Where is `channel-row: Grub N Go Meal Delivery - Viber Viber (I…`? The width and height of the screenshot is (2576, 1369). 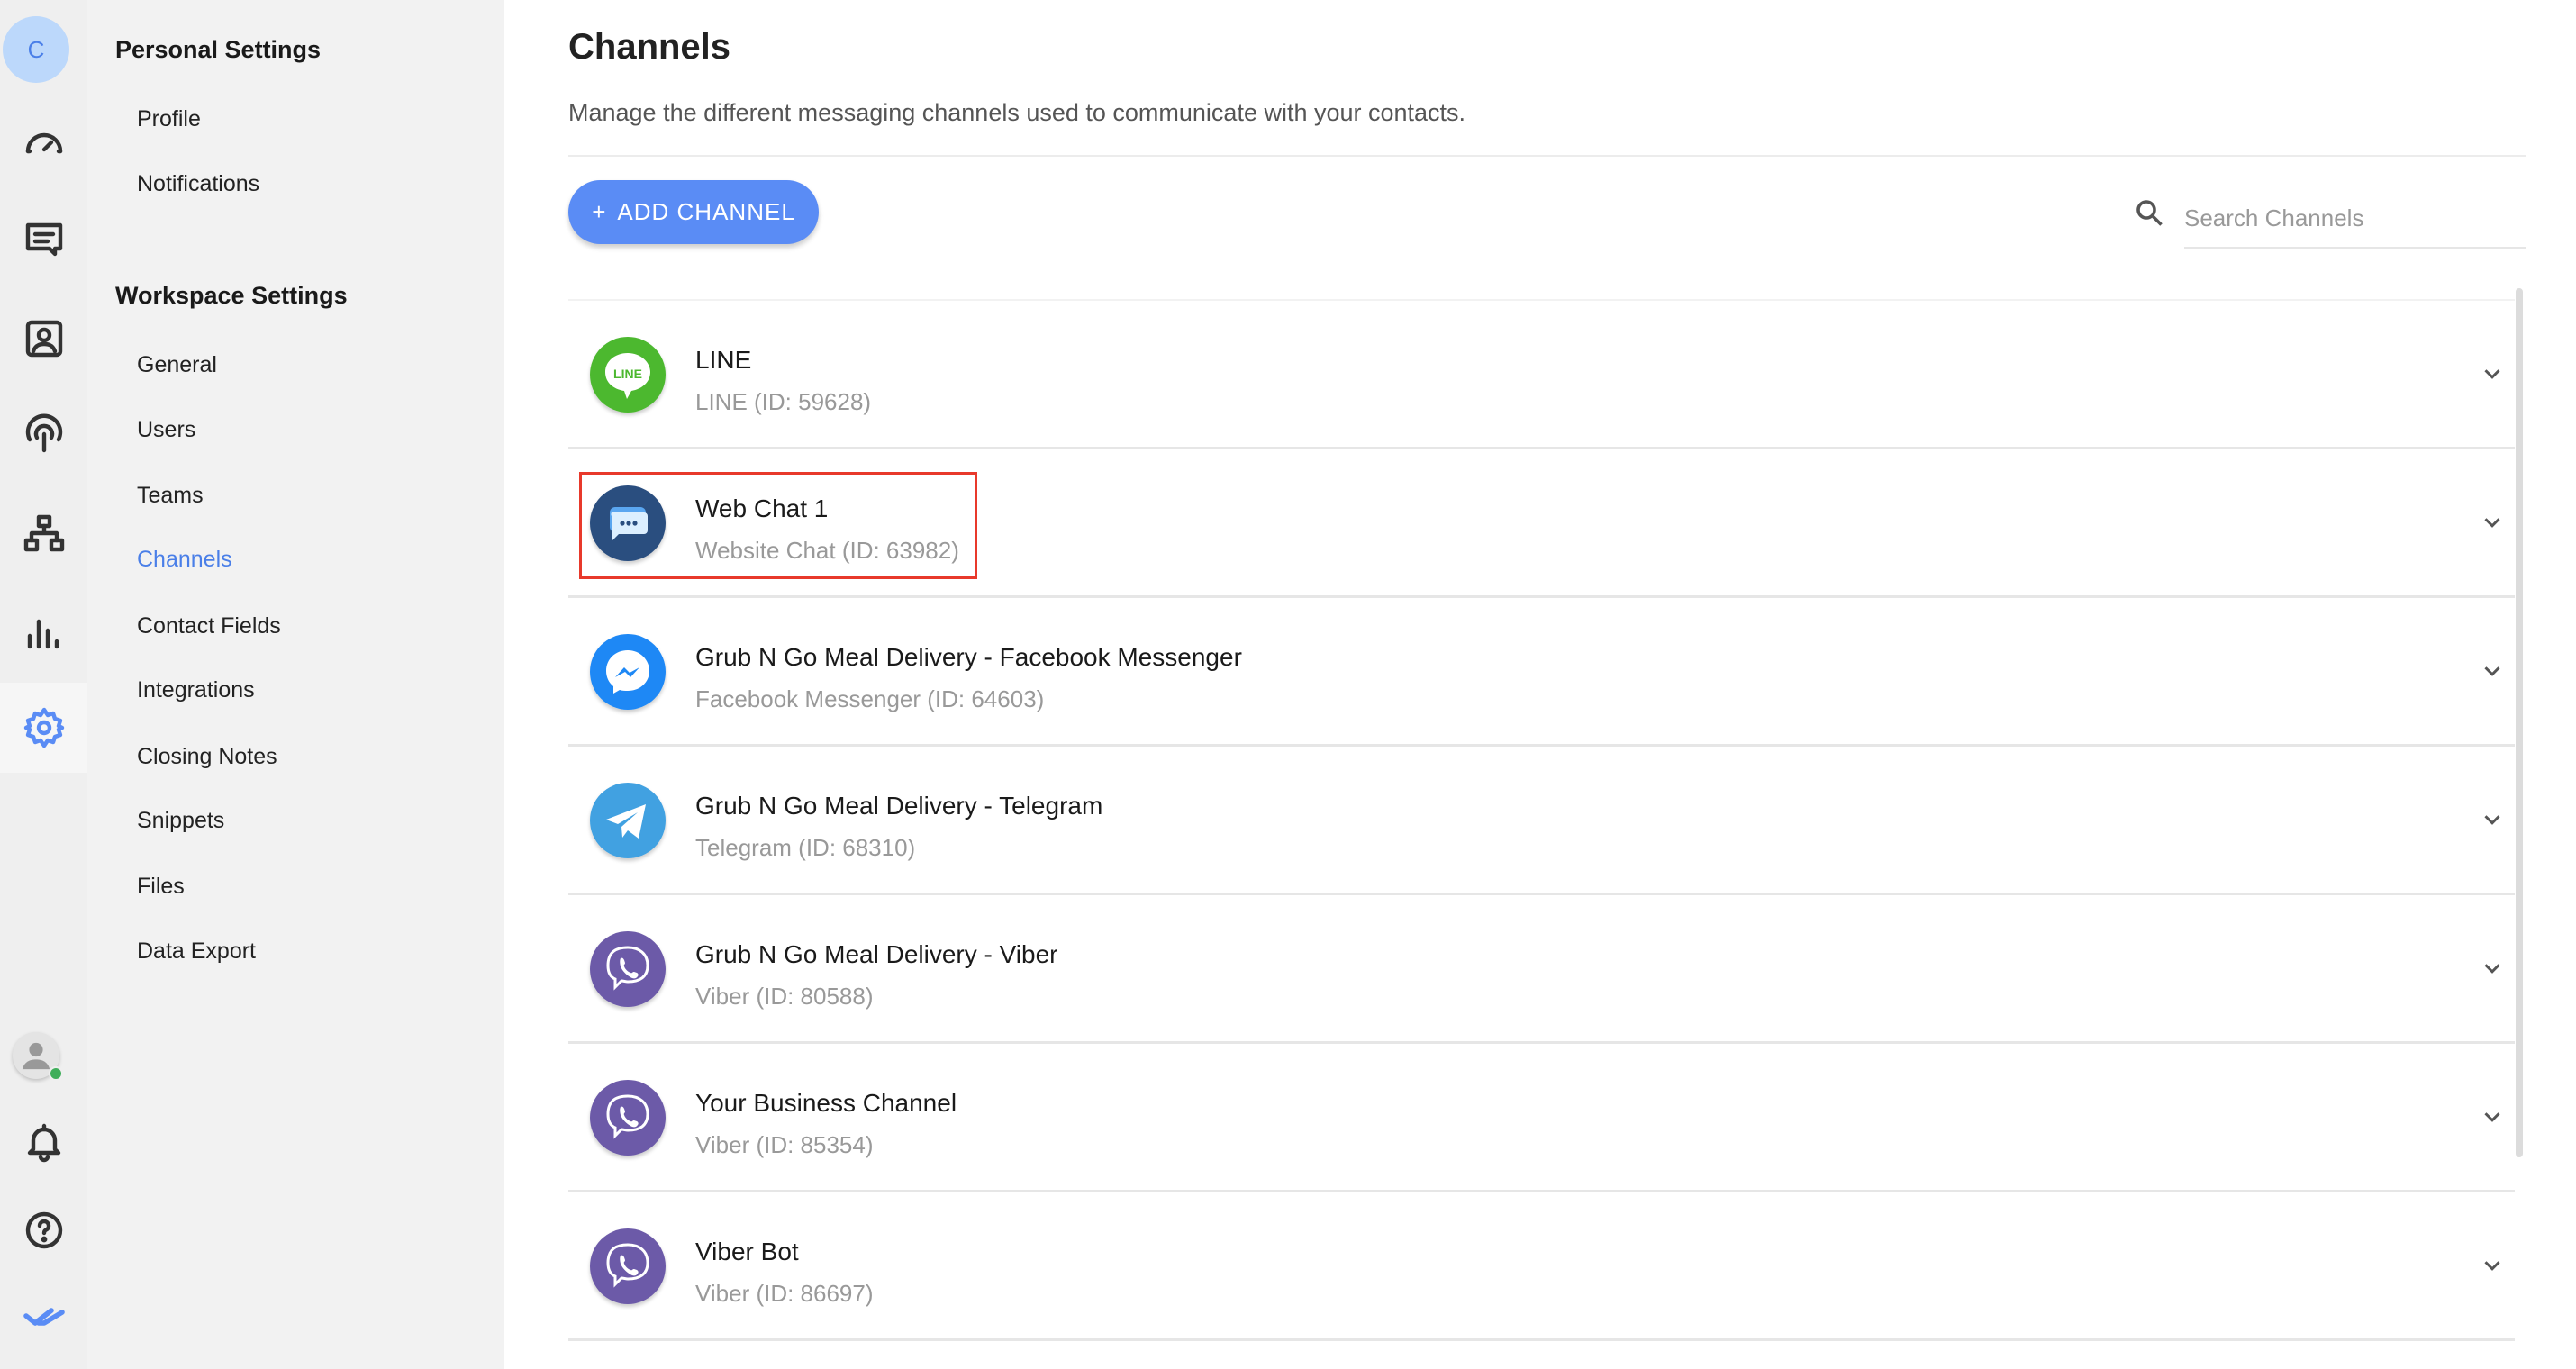
channel-row: Grub N Go Meal Delivery - Viber Viber (I… is located at coordinates (1541, 969).